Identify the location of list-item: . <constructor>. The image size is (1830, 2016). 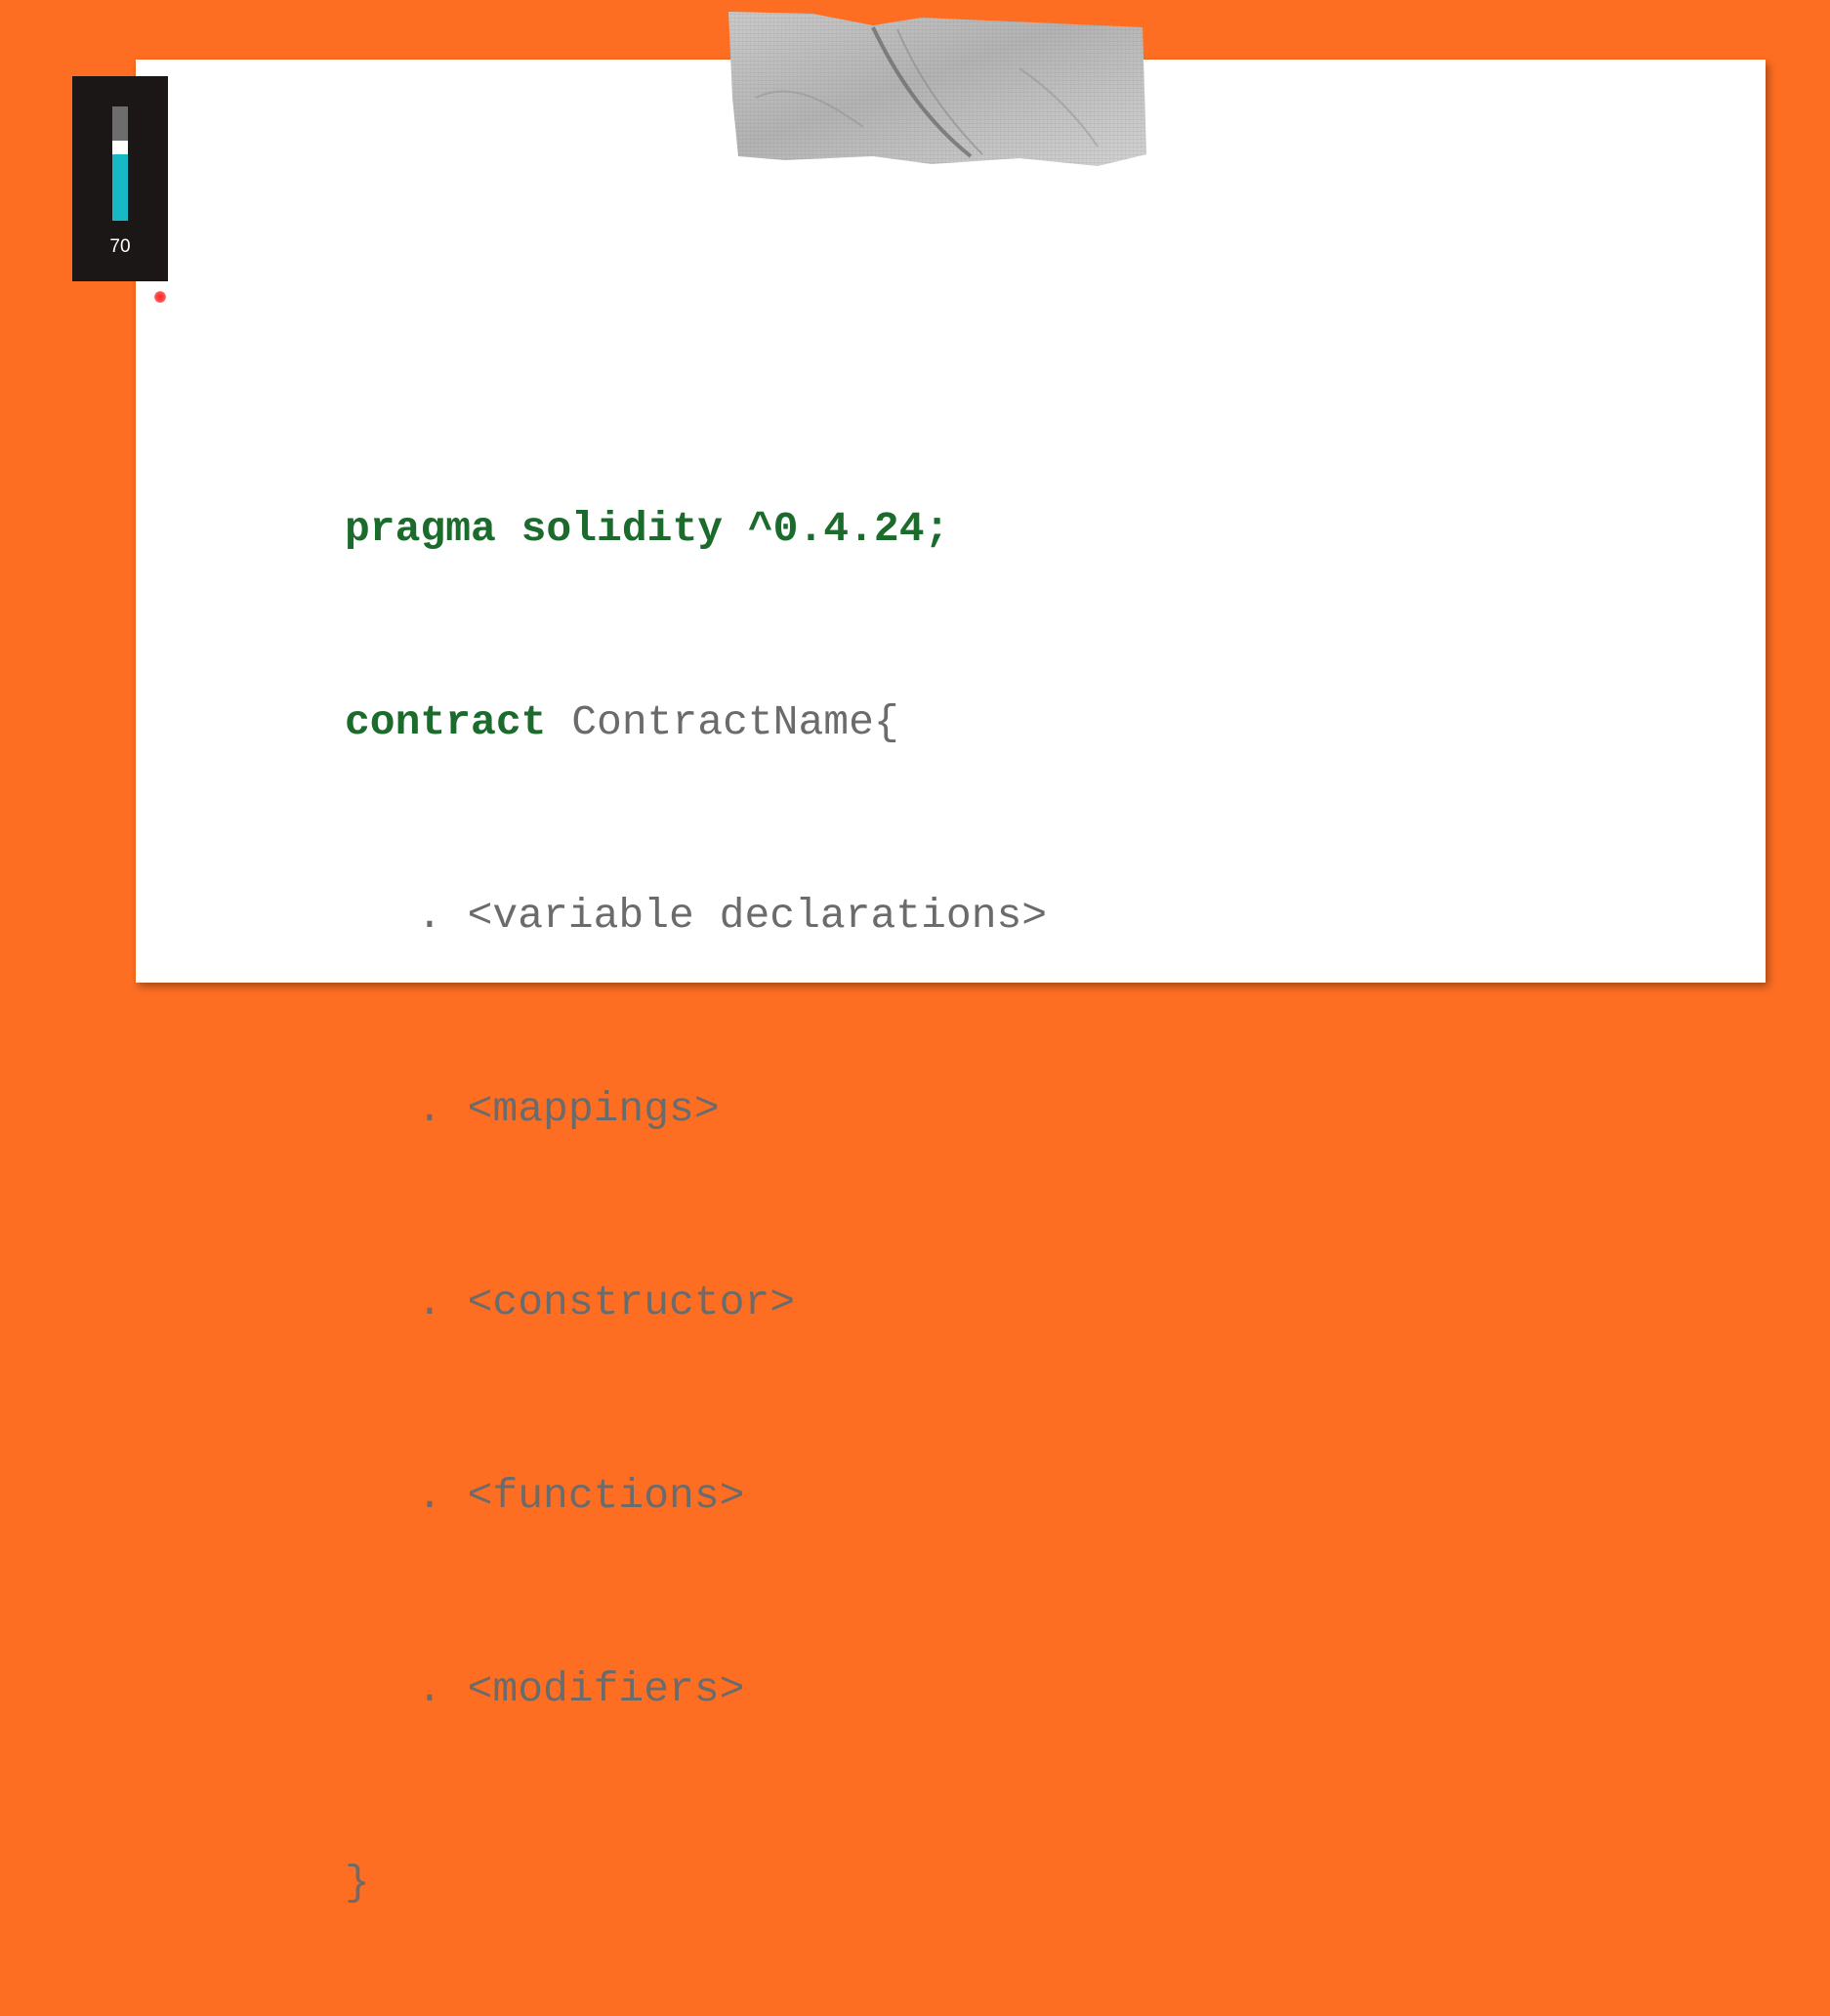
(607, 1302).